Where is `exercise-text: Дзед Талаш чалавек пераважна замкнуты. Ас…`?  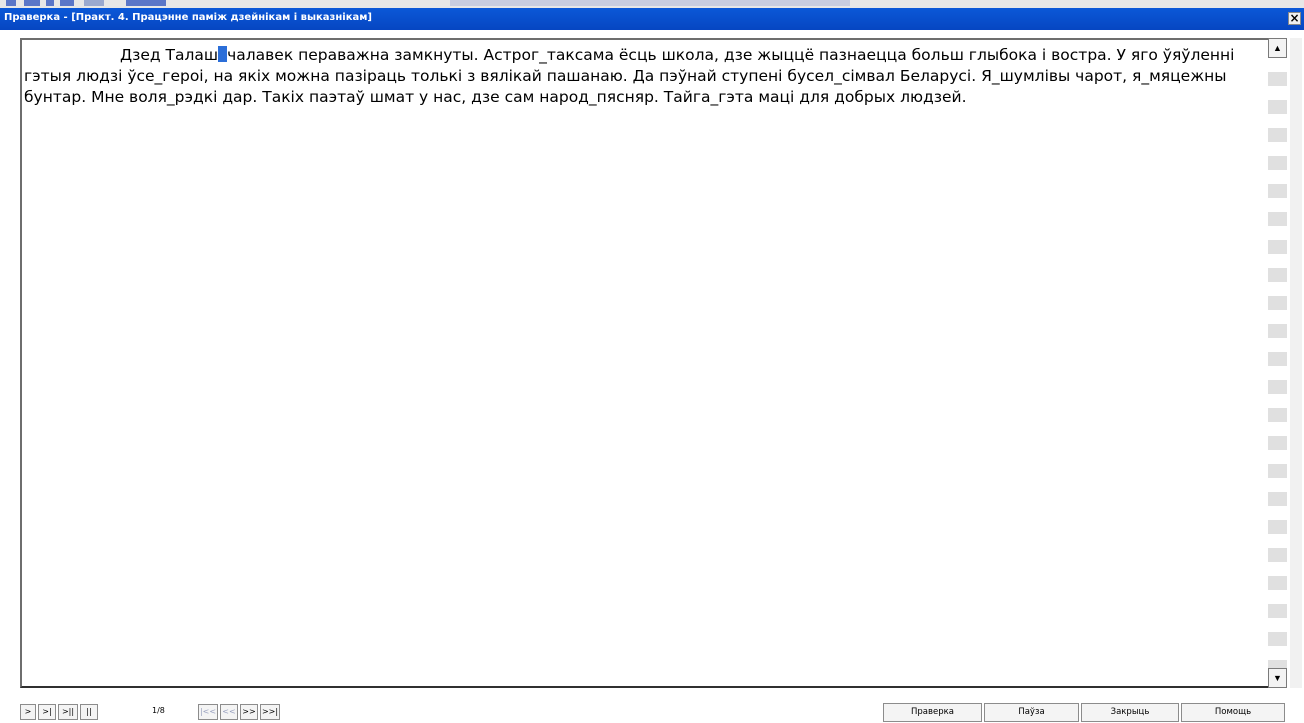 exercise-text: Дзед Талаш чалавек пераважна замкнуты. Ас… is located at coordinates (642, 76).